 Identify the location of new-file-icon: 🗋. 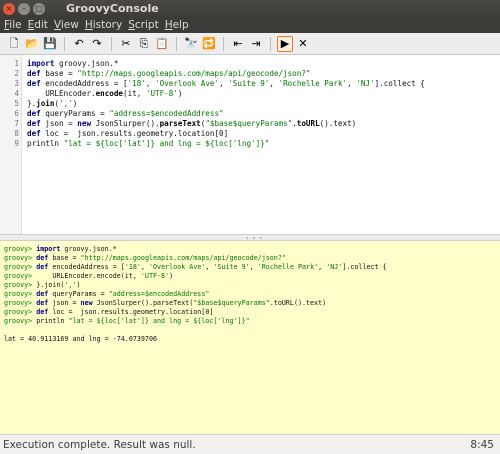
(14, 44).